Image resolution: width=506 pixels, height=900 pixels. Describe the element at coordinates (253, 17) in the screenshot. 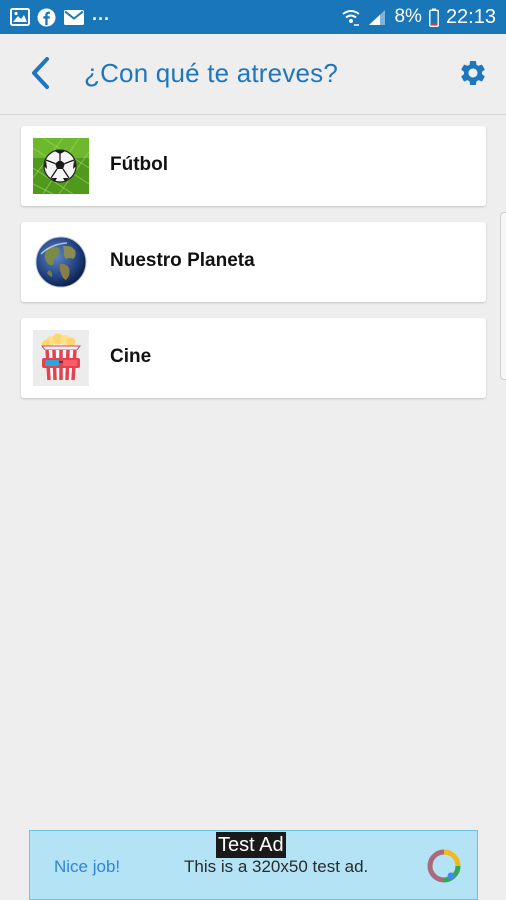

I see `status-bar: ... 8% 22:13` at that location.